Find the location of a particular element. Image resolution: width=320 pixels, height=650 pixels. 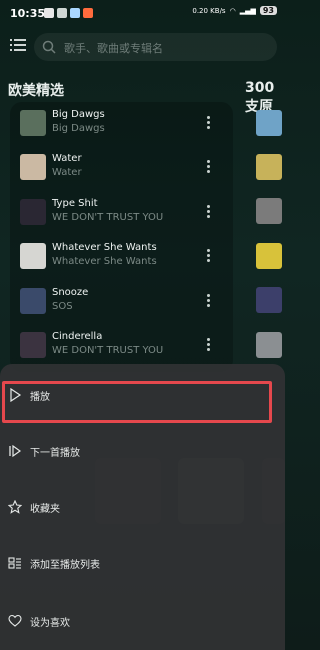

song-title: Type Shit is located at coordinates (75, 203).